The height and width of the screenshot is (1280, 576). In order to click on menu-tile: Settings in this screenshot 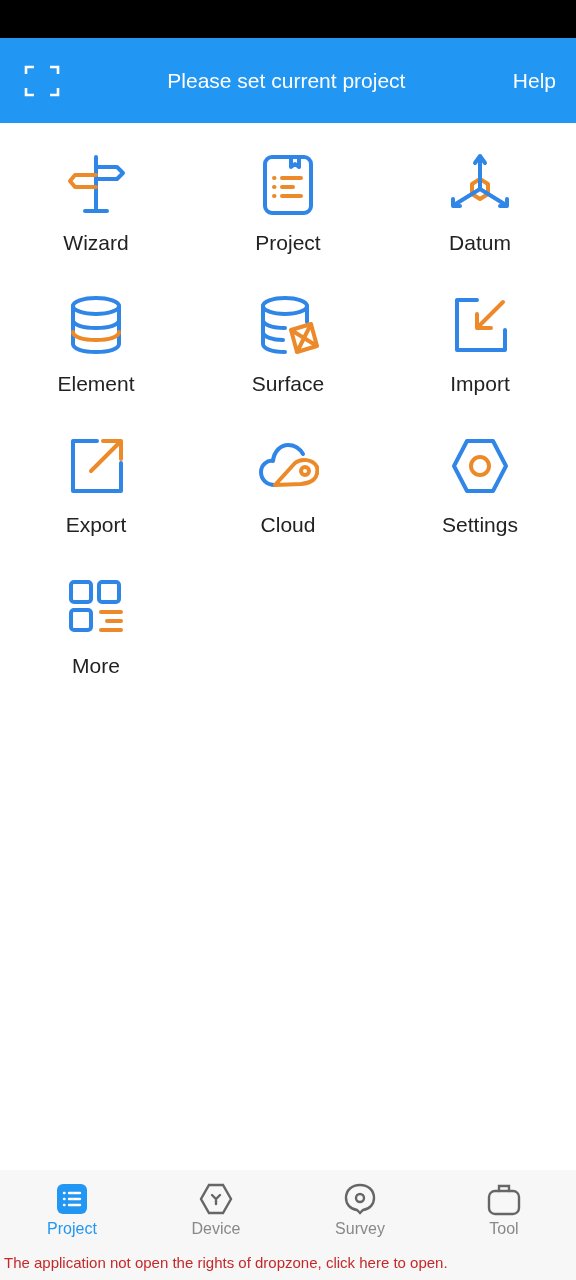, I will do `click(480, 486)`.